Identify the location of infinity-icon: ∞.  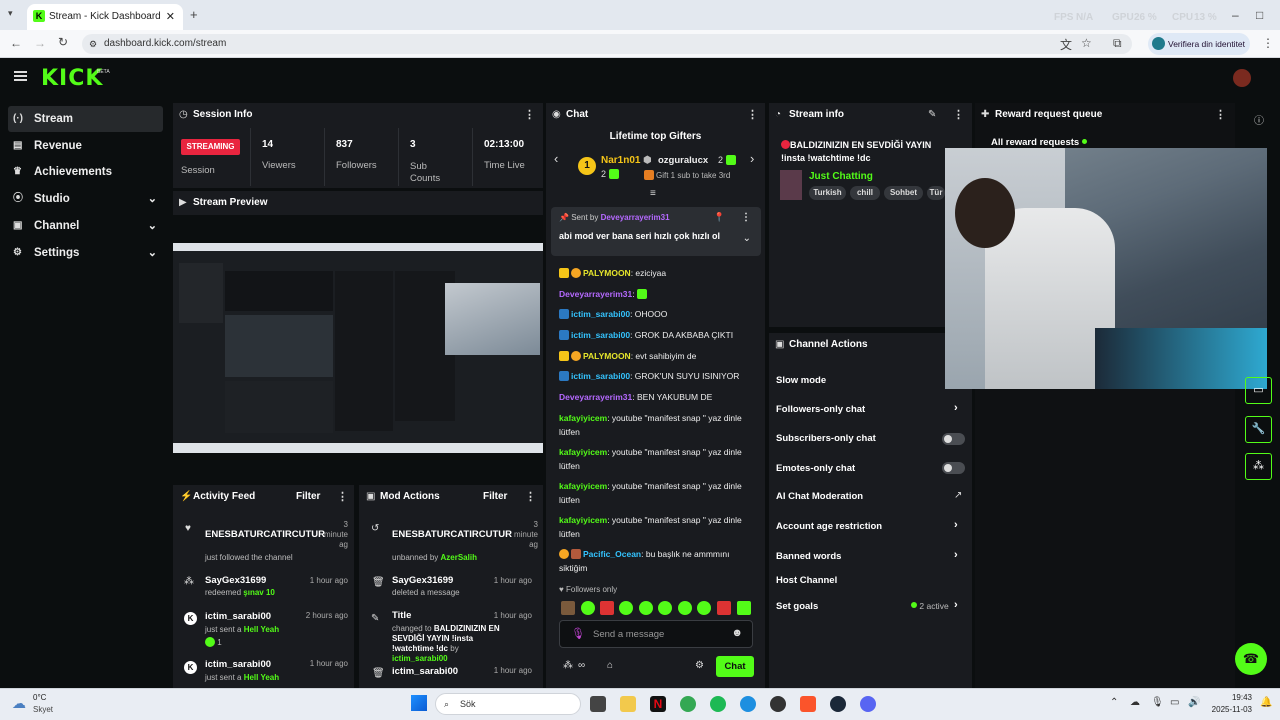
(581, 665).